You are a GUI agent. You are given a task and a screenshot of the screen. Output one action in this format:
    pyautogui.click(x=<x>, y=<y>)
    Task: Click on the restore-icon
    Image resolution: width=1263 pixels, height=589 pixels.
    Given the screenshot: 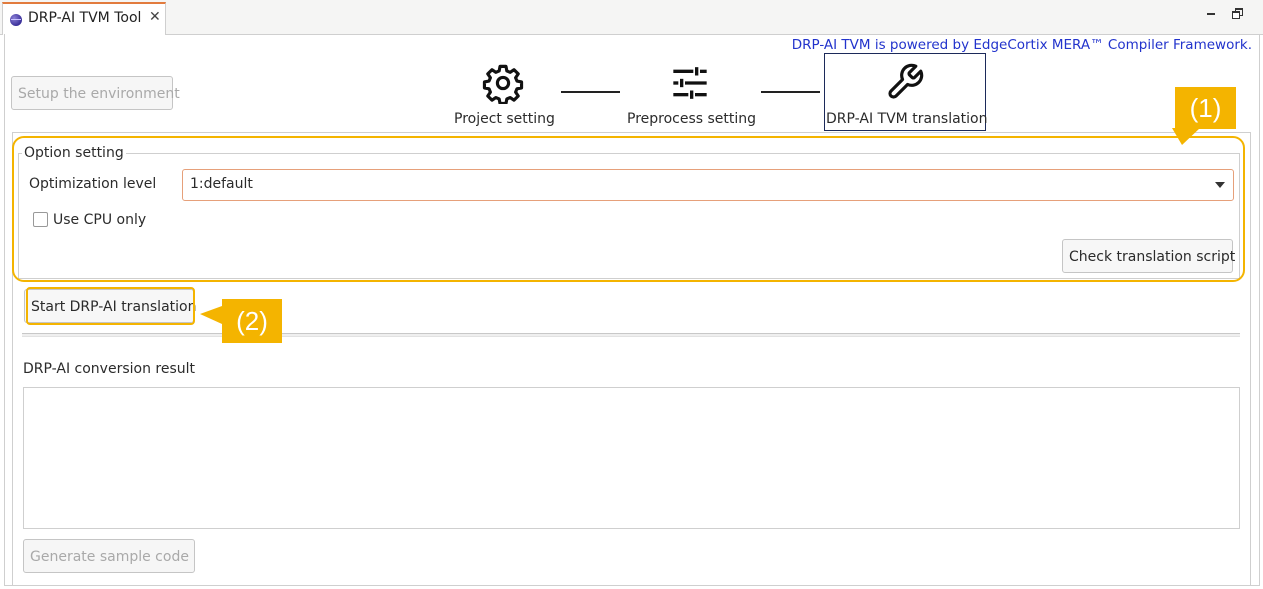 What is the action you would take?
    pyautogui.click(x=1237, y=12)
    